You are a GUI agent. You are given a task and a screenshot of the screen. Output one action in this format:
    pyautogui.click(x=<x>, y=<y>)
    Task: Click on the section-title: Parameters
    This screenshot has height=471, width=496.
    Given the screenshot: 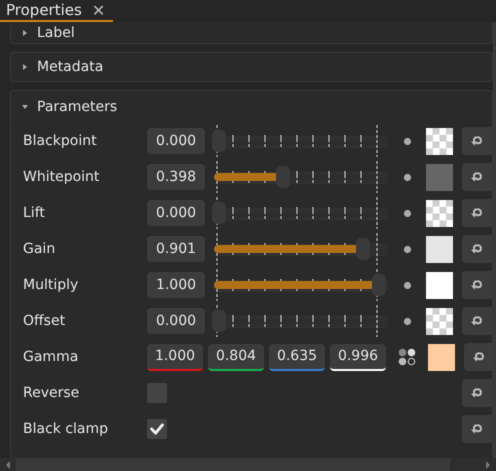 What is the action you would take?
    pyautogui.click(x=77, y=107)
    